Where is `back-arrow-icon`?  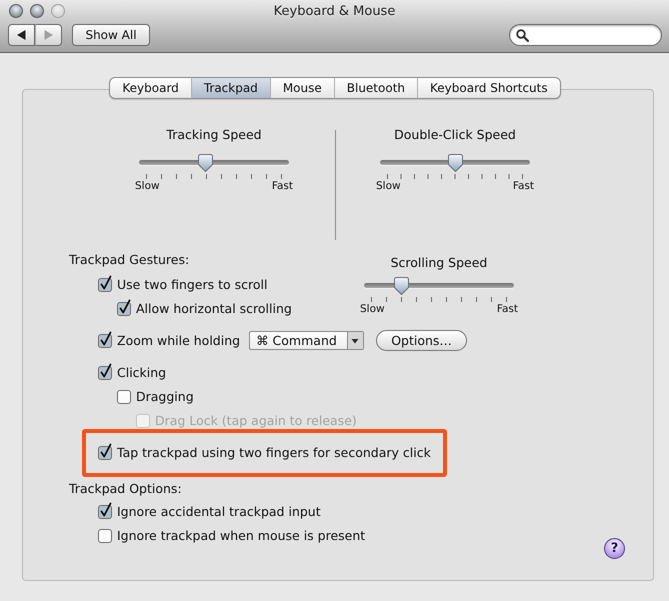 back-arrow-icon is located at coordinates (21, 35).